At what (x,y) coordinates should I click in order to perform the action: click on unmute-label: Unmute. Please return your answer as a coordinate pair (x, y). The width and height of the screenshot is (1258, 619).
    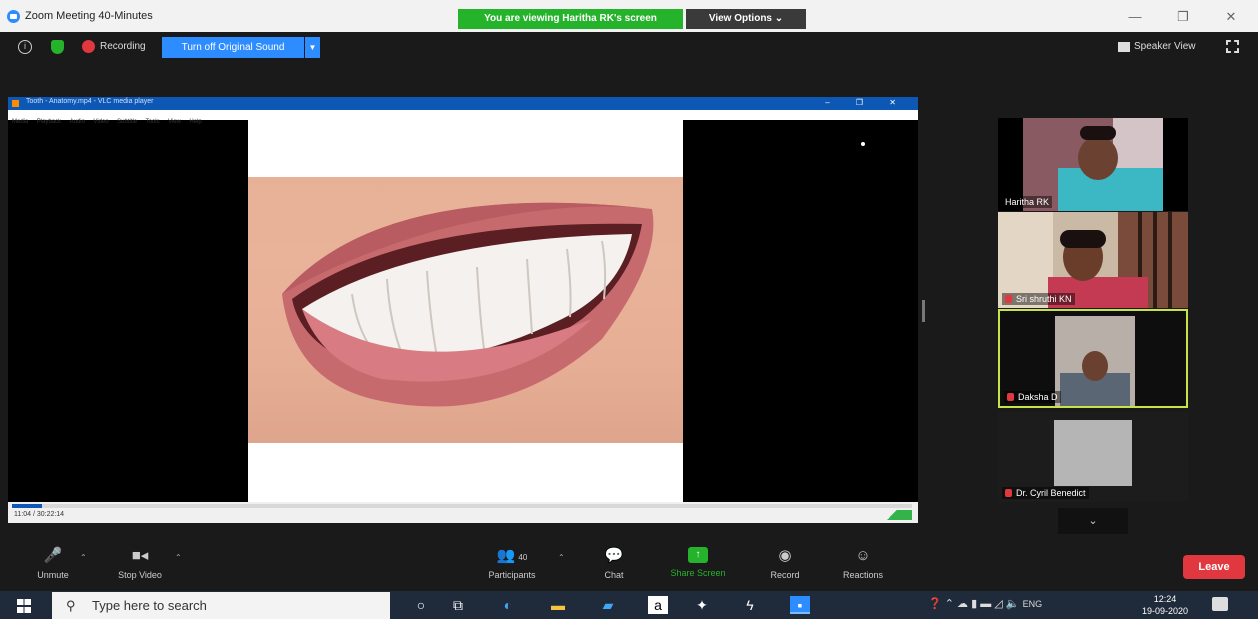
    Looking at the image, I should click on (53, 575).